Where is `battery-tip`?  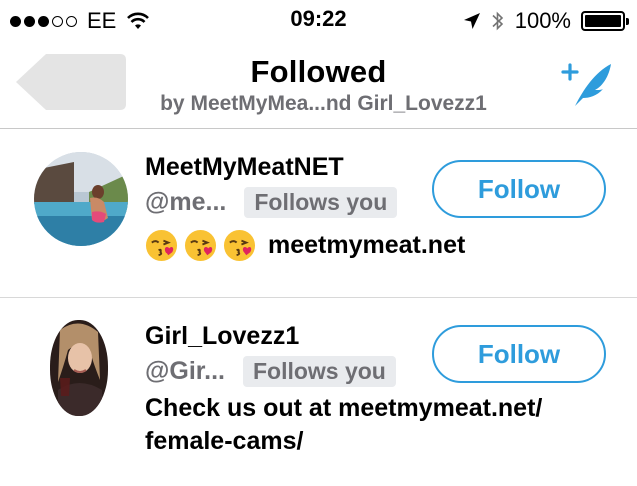 battery-tip is located at coordinates (627, 21).